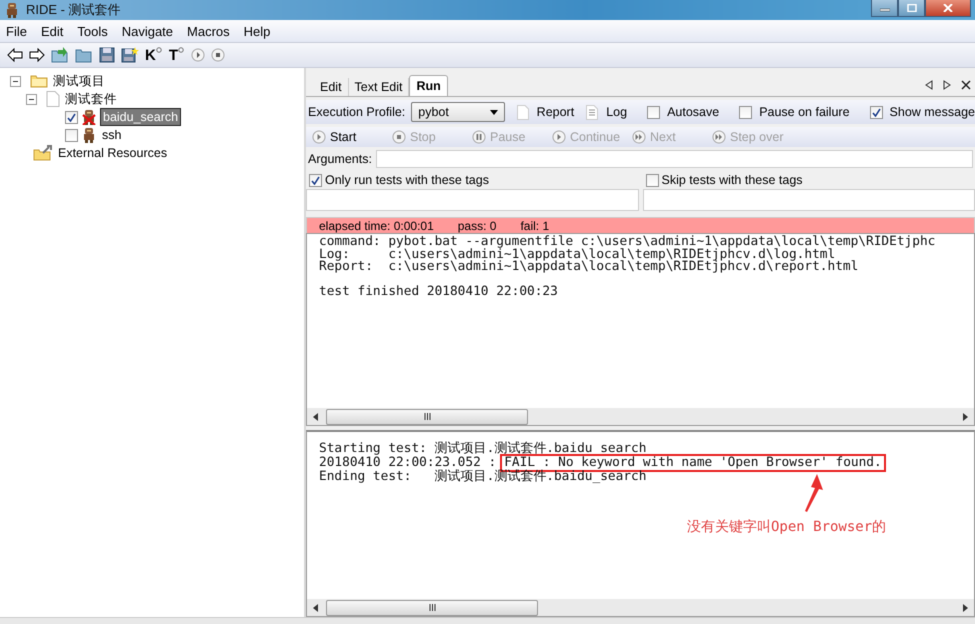 The height and width of the screenshot is (624, 975). I want to click on tree-item: 测试套件, so click(91, 99).